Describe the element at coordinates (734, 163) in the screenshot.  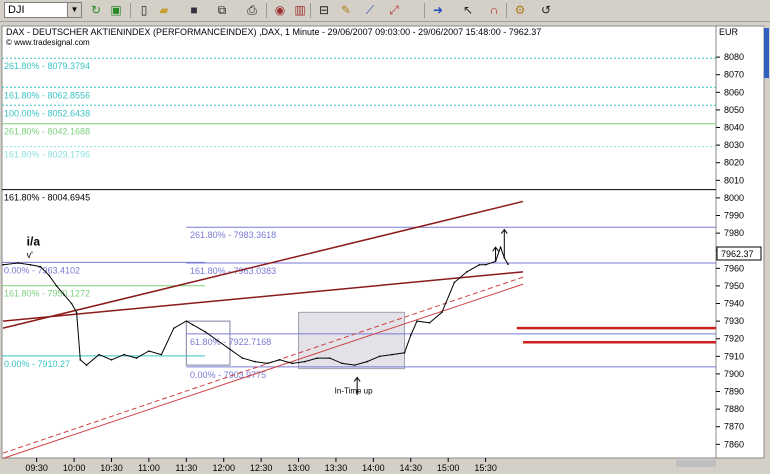
I see `y-tick-label: 8020` at that location.